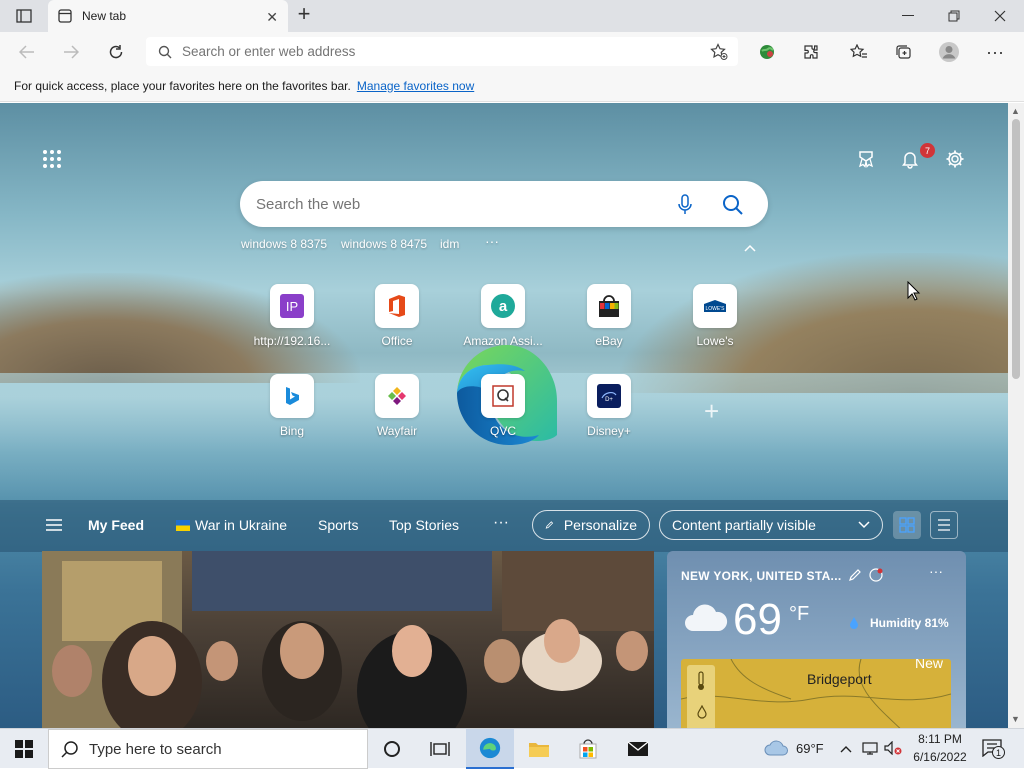 Image resolution: width=1024 pixels, height=769 pixels. What do you see at coordinates (501, 523) in the screenshot?
I see `feed-more-button: ···` at bounding box center [501, 523].